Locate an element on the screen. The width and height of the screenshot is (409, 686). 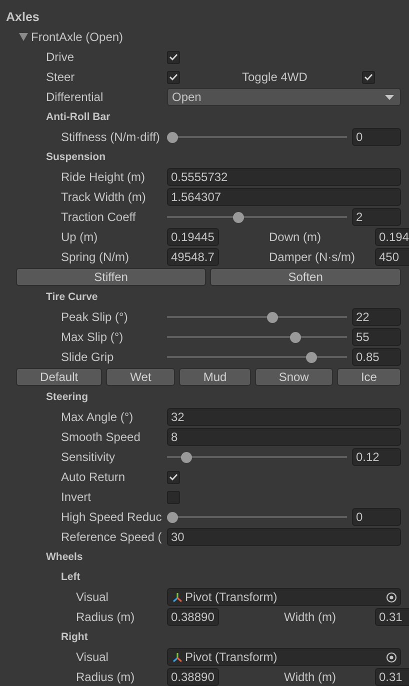
input-field: 0.19445 is located at coordinates (193, 237).